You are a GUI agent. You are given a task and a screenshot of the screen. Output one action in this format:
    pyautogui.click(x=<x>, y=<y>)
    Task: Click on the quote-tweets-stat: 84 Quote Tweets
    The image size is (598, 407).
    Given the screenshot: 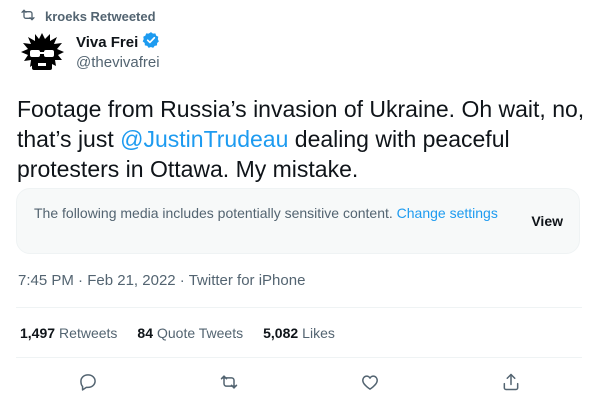 What is the action you would take?
    pyautogui.click(x=190, y=333)
    